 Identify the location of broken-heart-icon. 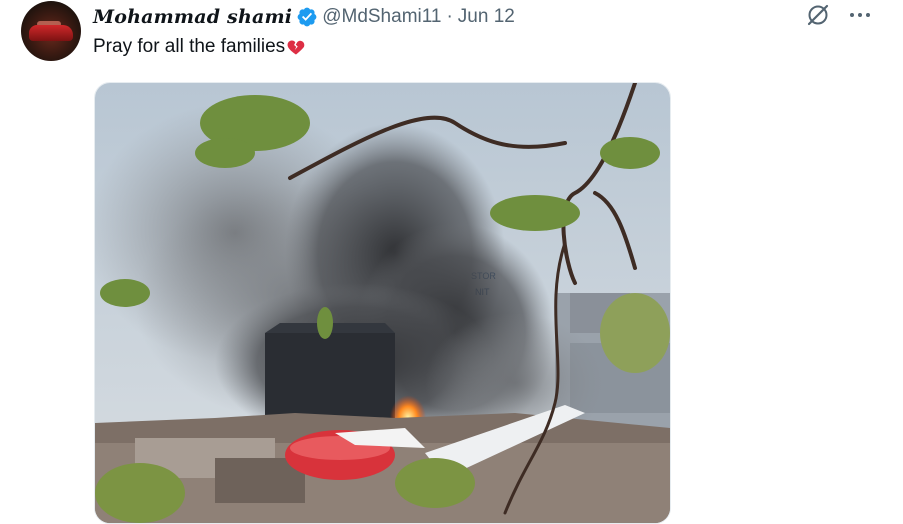
(296, 47).